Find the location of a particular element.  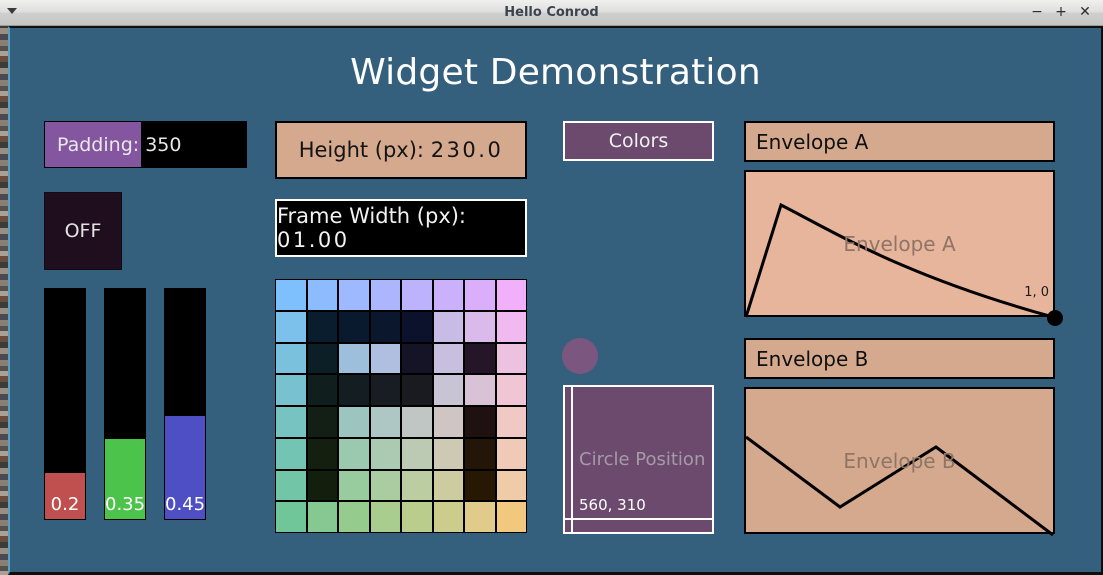

floating-circle is located at coordinates (580, 356).